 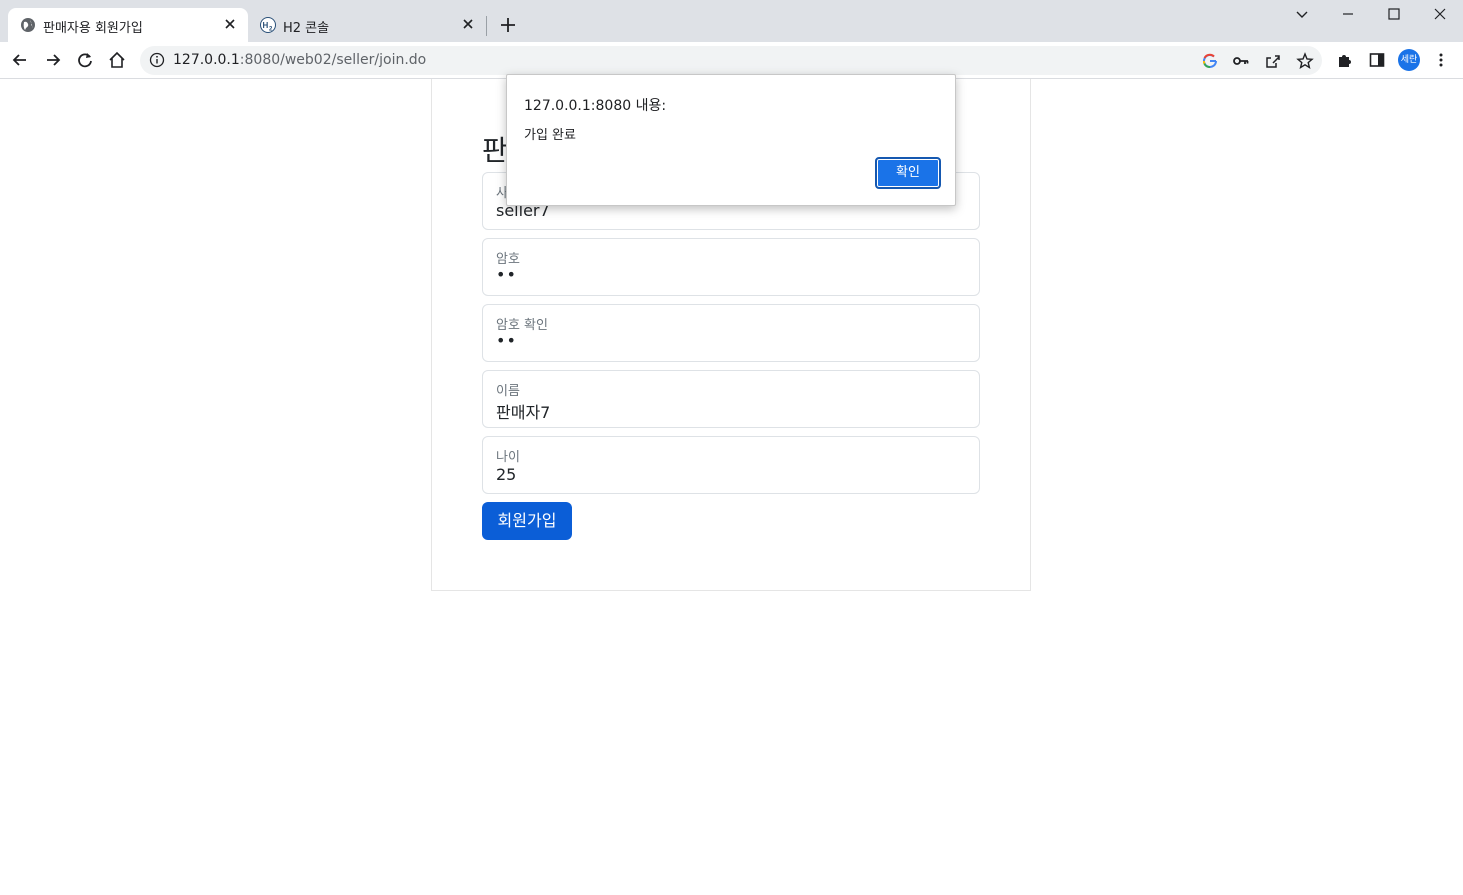 I want to click on site-info-icon, so click(x=157, y=60).